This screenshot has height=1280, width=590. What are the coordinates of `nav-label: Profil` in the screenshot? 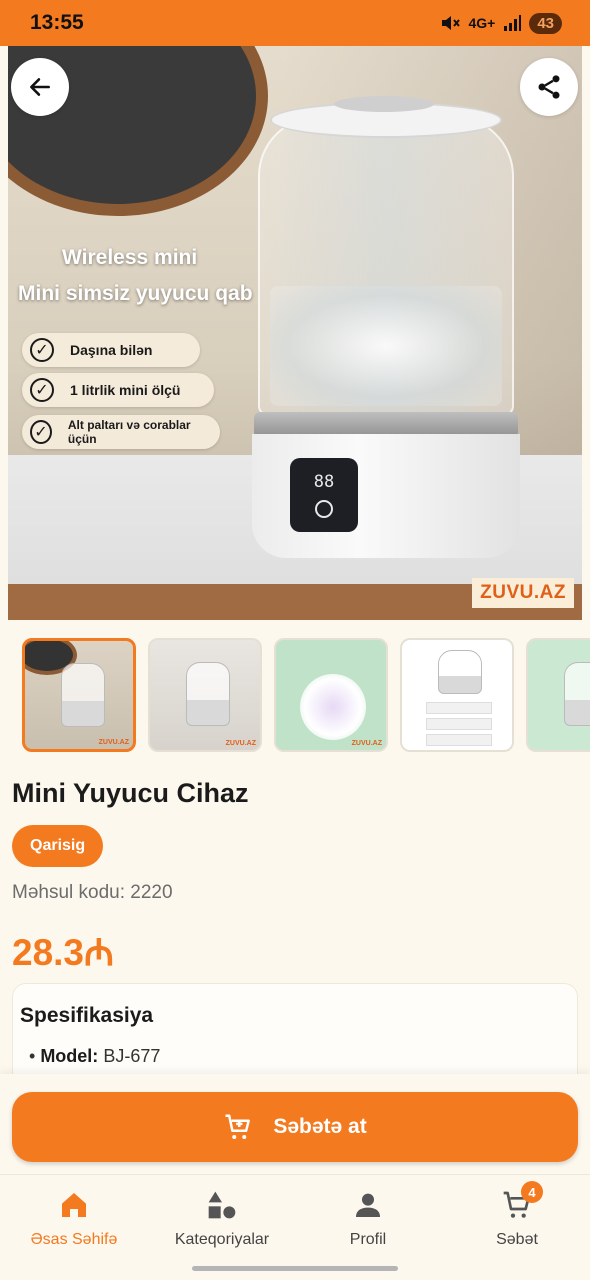 It's located at (368, 1239).